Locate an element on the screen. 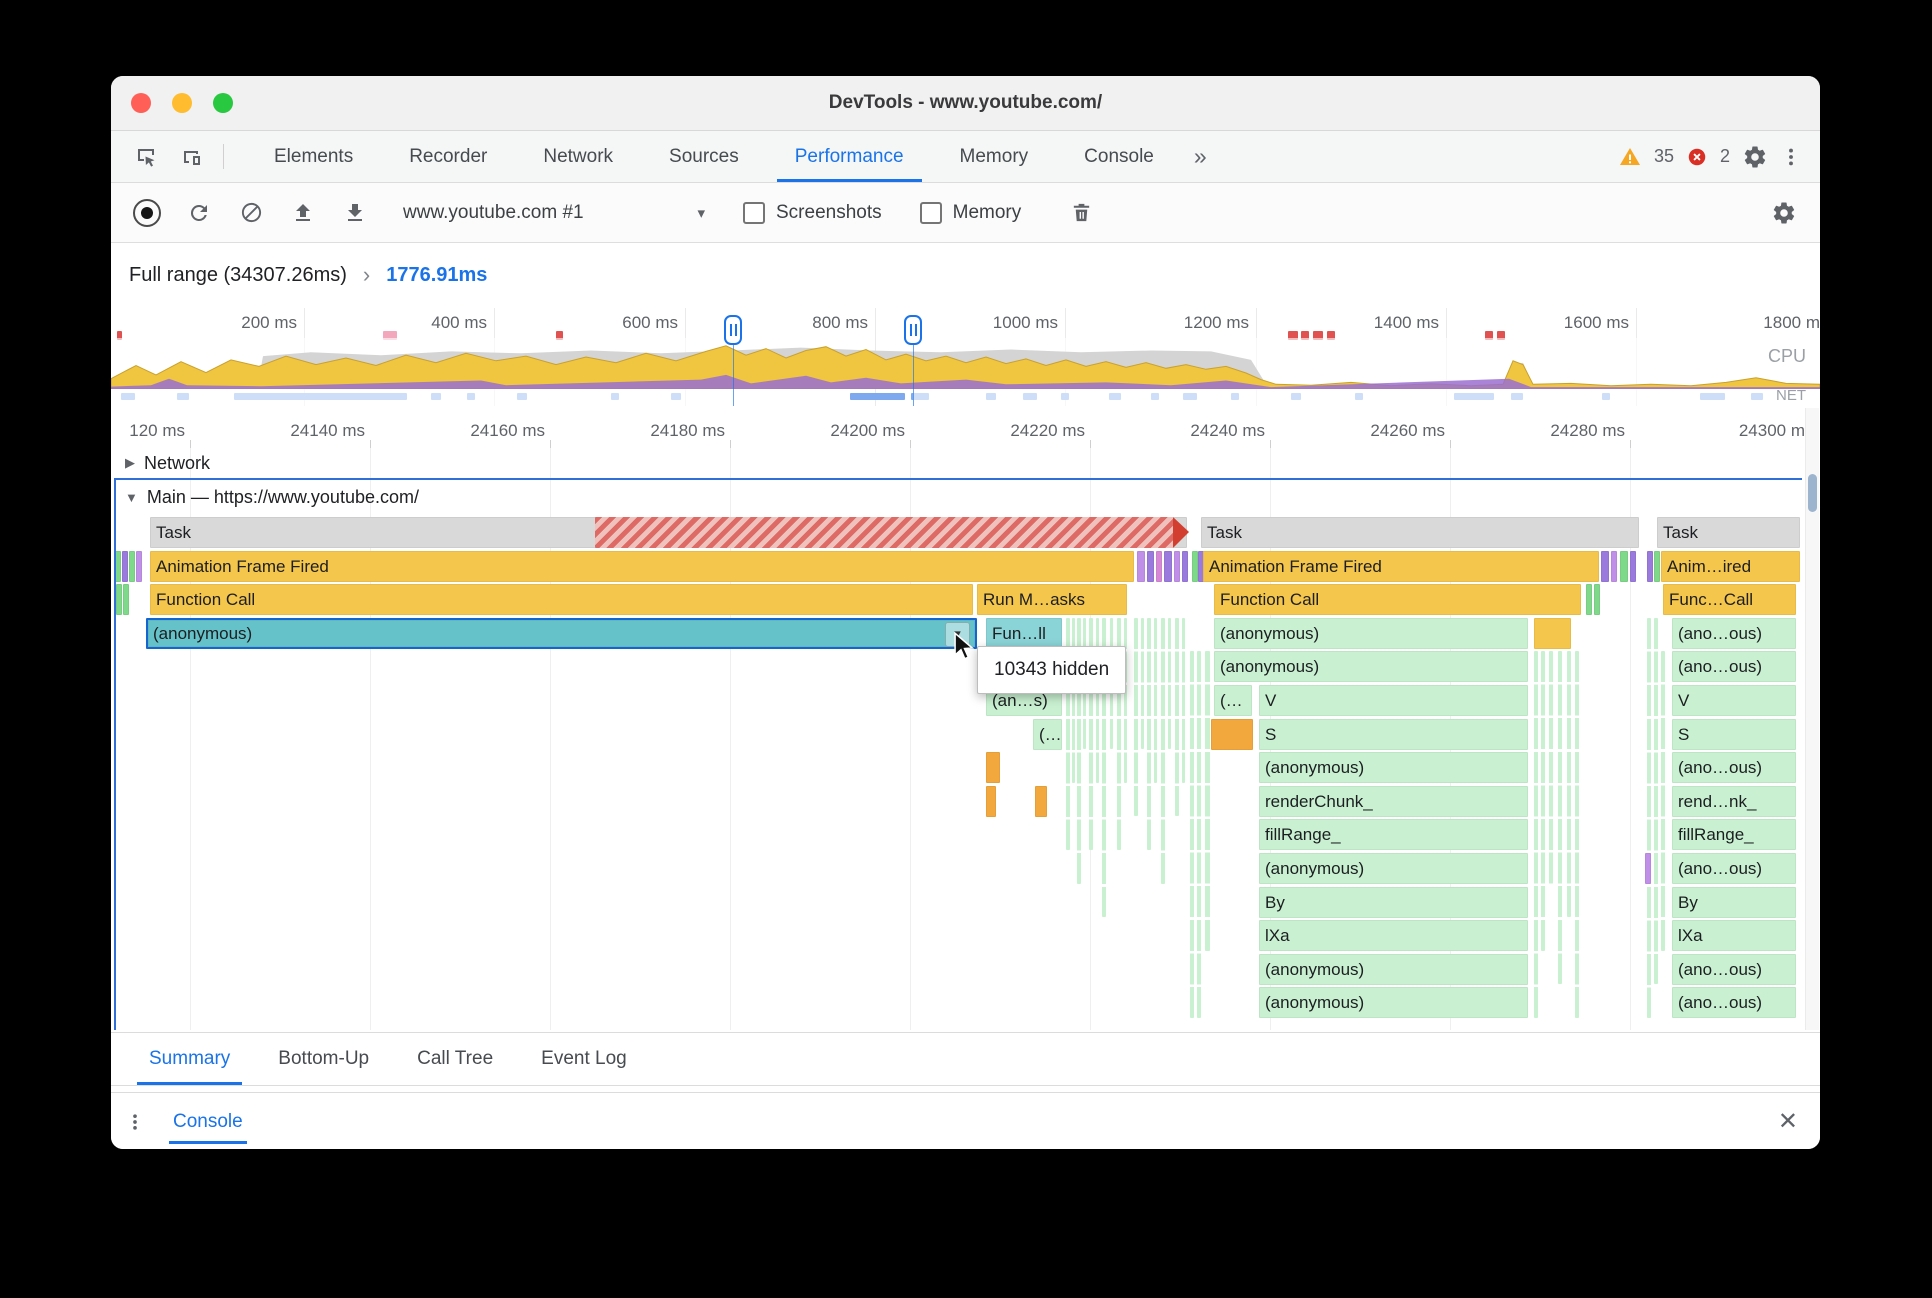  flame-bar: (anonymous) ▾ is located at coordinates (561, 633).